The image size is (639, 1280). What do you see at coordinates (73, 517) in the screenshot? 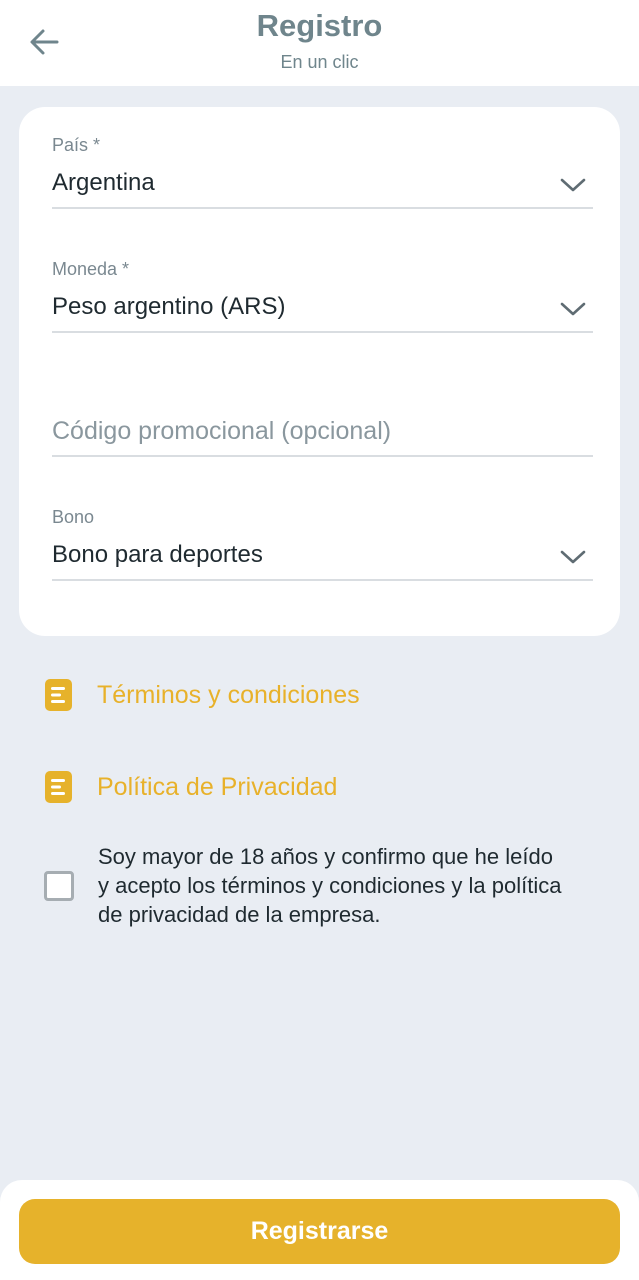
I see `bonus-label: Bono` at bounding box center [73, 517].